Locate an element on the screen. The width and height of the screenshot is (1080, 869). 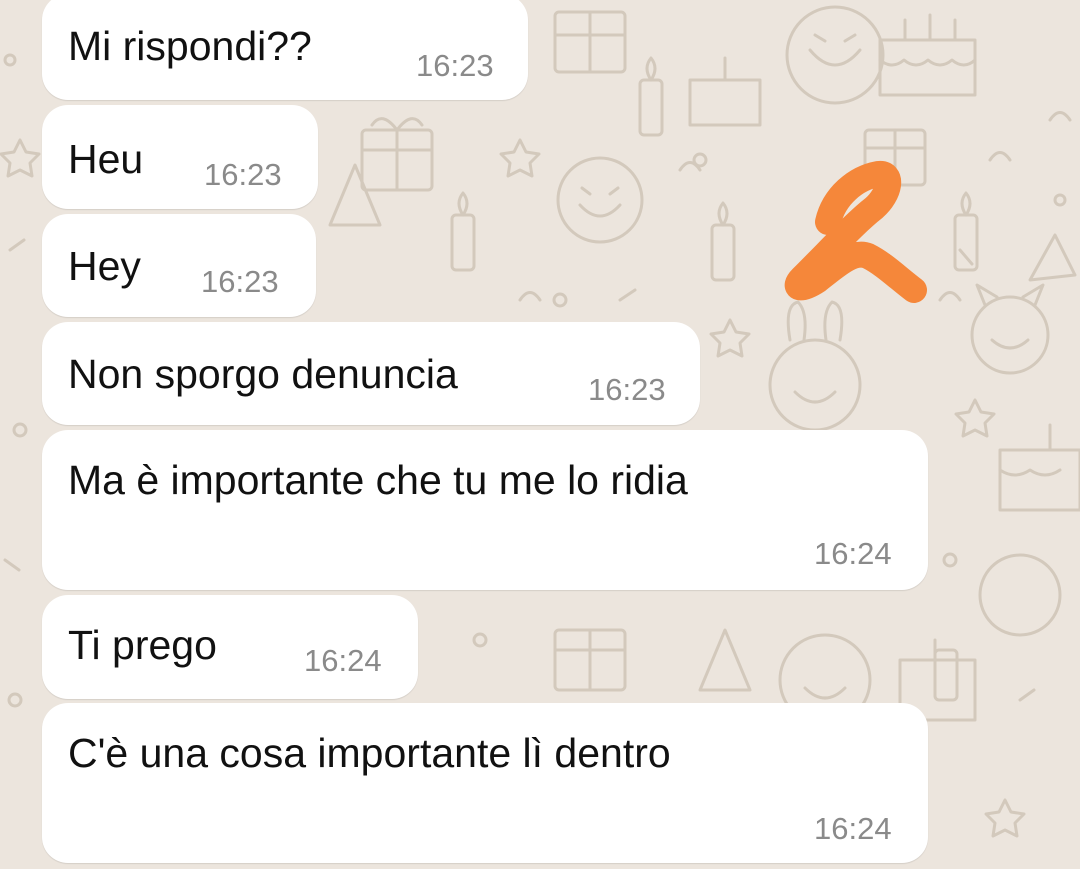
message-text: Non sporgo denuncia is located at coordinates (263, 374).